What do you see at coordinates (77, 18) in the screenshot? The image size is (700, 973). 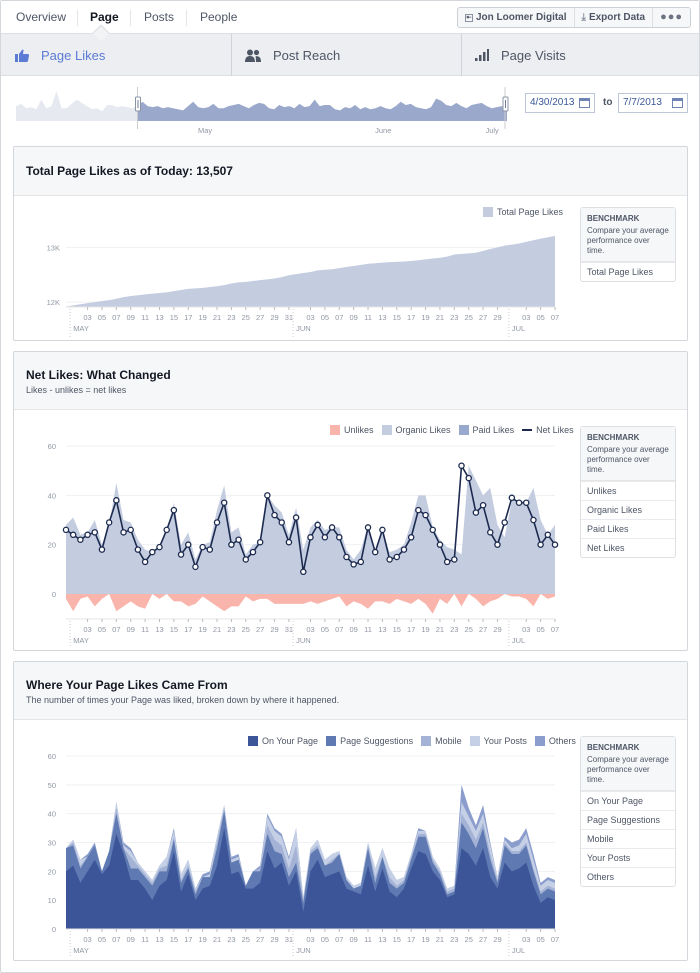 I see `tab-divider` at bounding box center [77, 18].